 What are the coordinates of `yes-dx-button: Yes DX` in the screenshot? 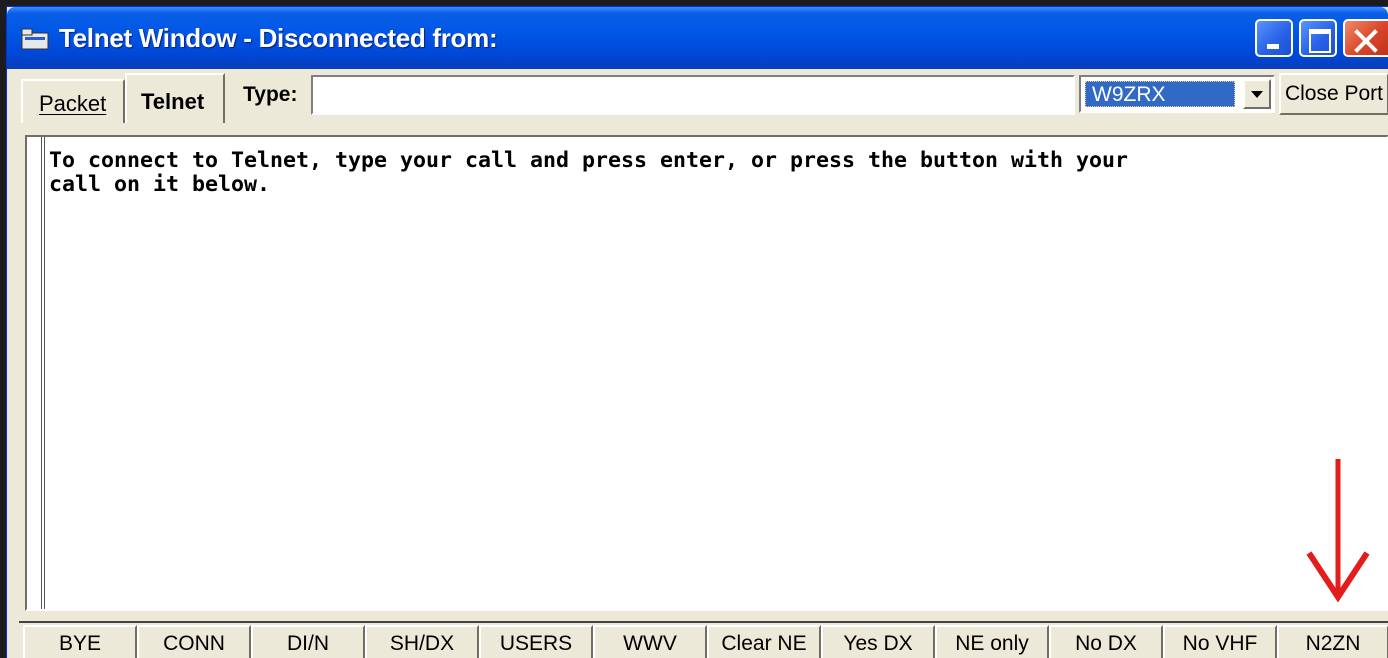 It's located at (878, 641).